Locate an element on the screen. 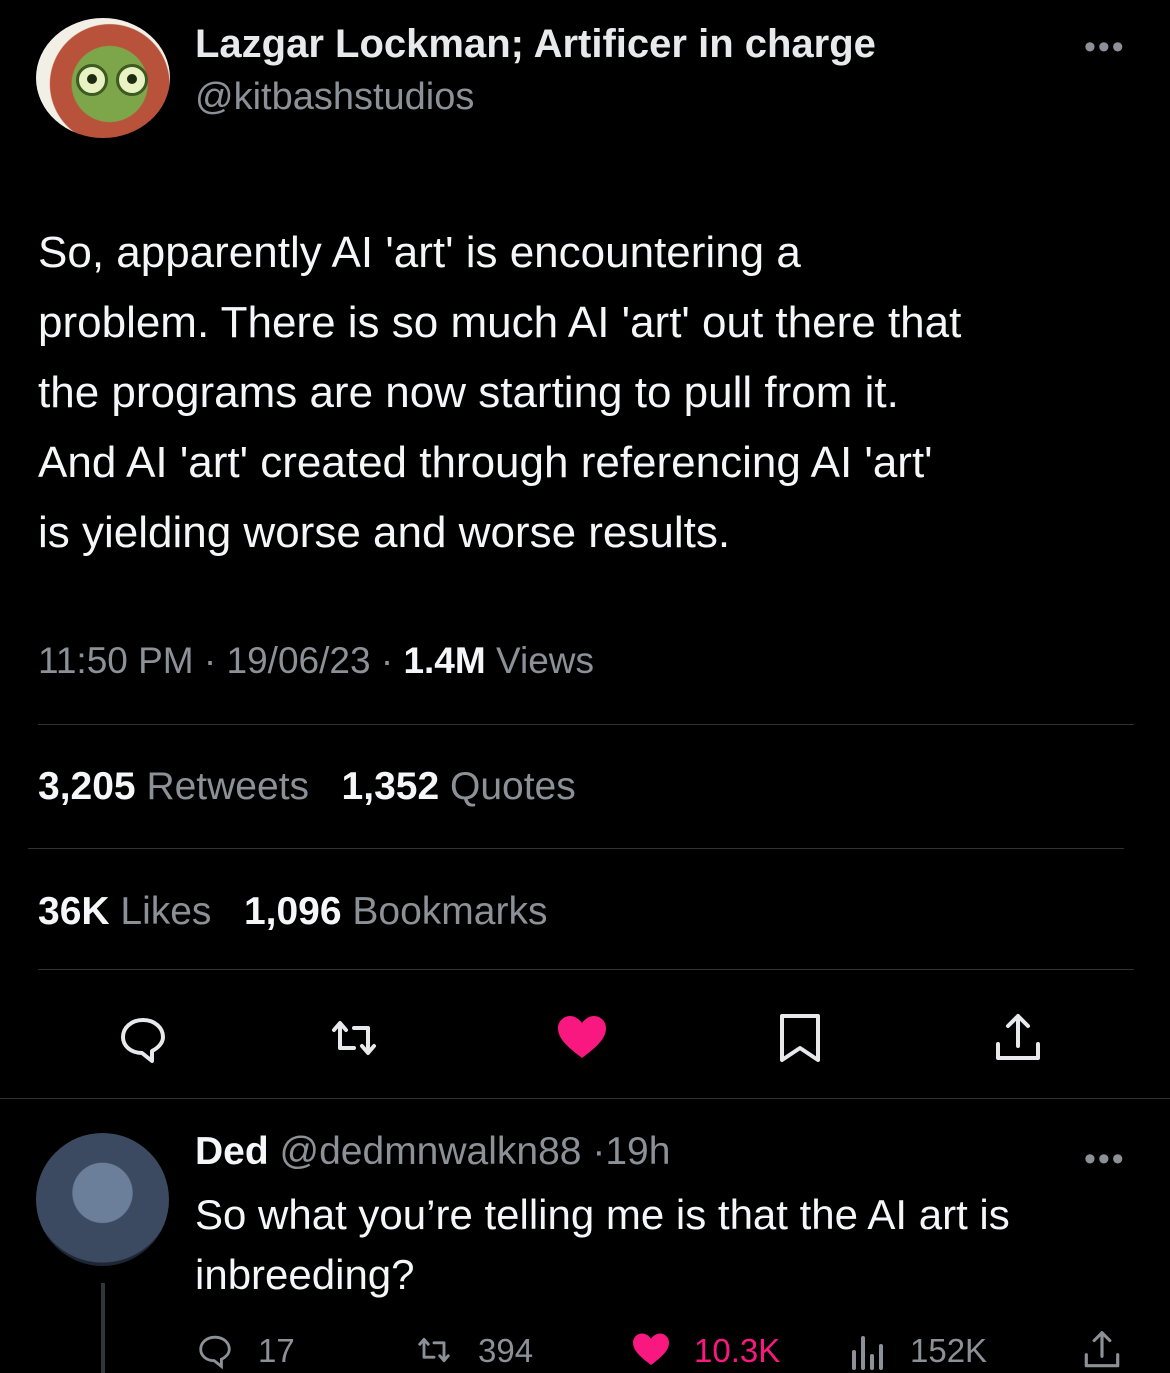 This screenshot has height=1373, width=1170. likes-label: Likes is located at coordinates (166, 911).